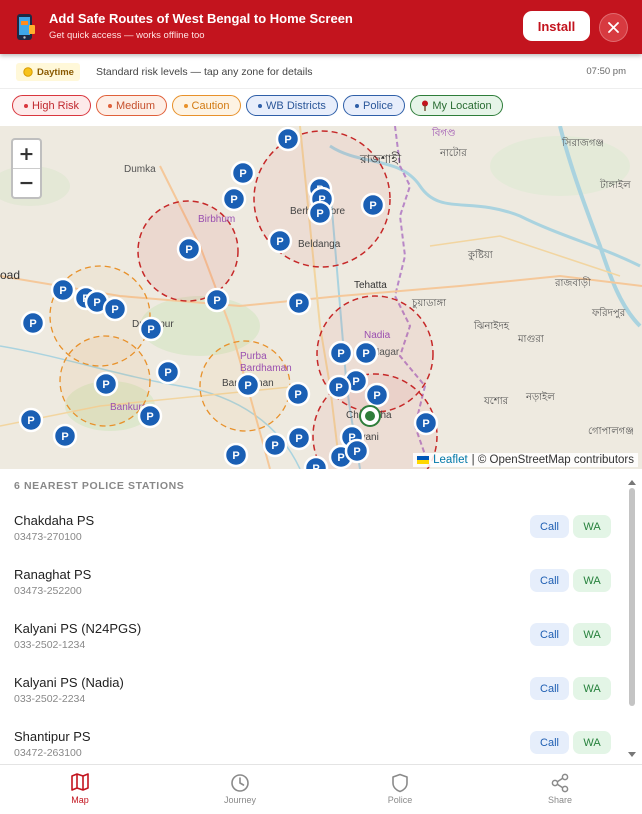 This screenshot has width=642, height=814. What do you see at coordinates (357, 105) in the screenshot?
I see `police-dot` at bounding box center [357, 105].